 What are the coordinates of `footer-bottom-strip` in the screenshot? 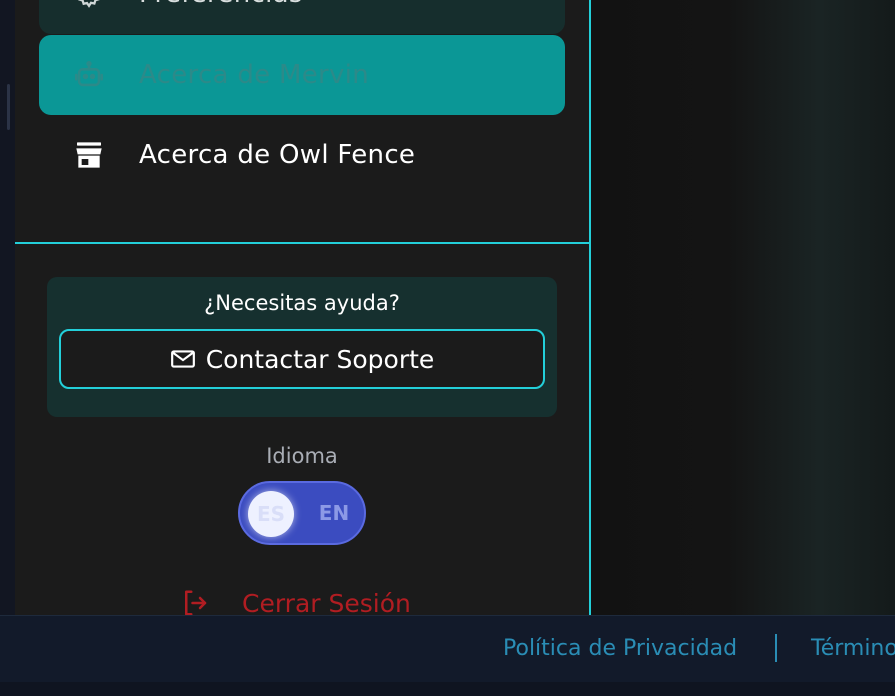 It's located at (447, 689).